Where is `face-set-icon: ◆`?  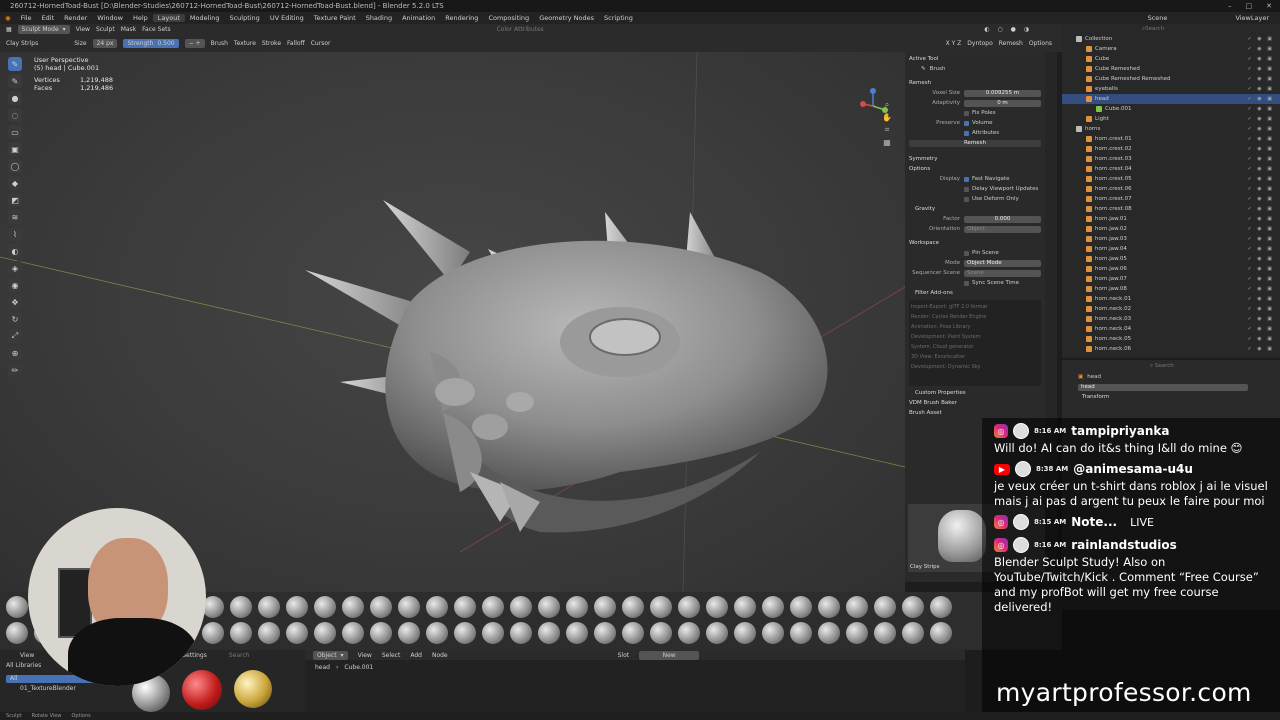
face-set-icon: ◆ is located at coordinates (15, 183).